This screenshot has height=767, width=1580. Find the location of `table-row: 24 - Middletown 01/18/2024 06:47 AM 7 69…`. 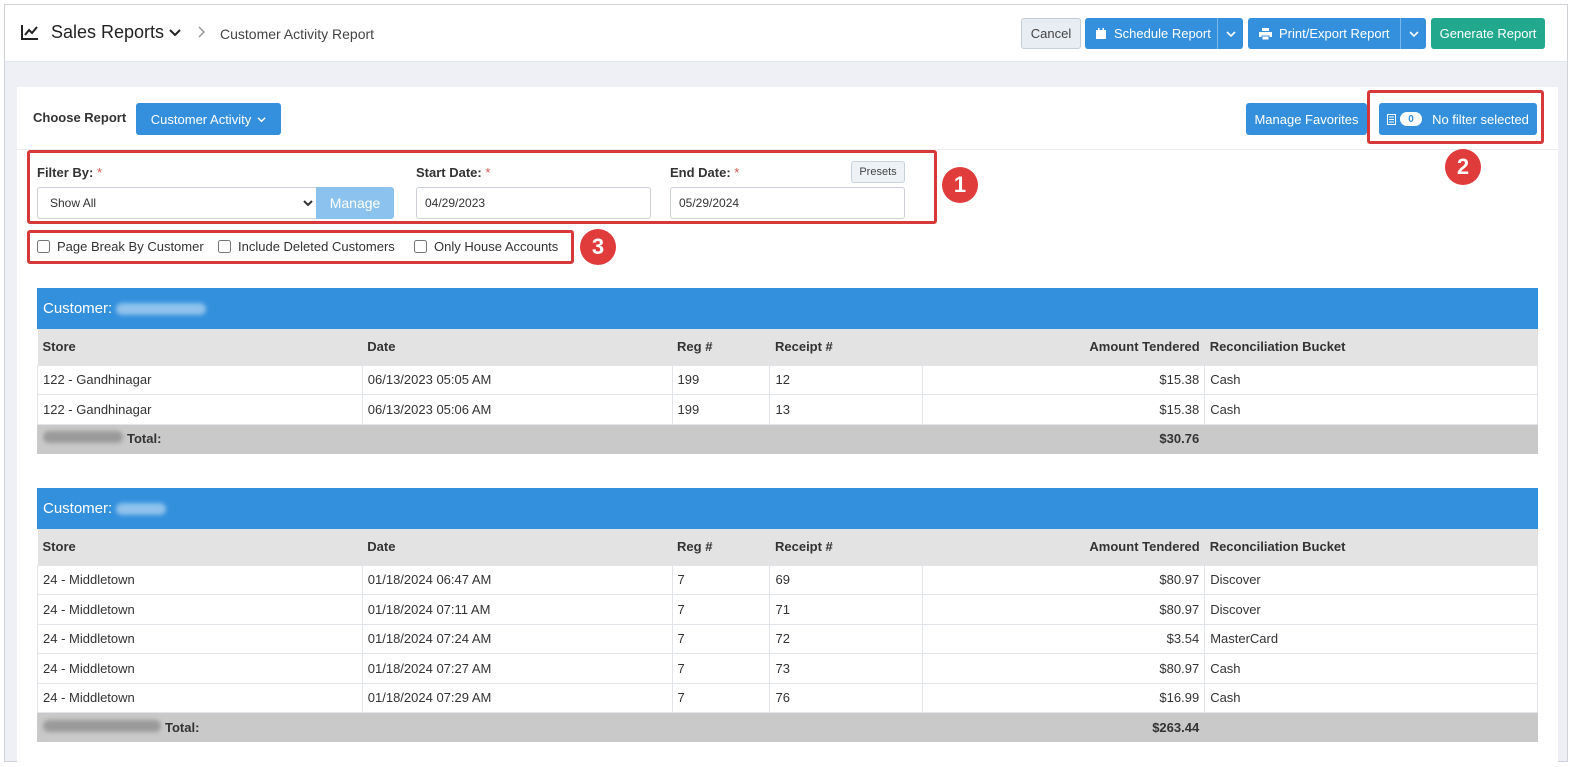

table-row: 24 - Middletown 01/18/2024 06:47 AM 7 69… is located at coordinates (787, 579).